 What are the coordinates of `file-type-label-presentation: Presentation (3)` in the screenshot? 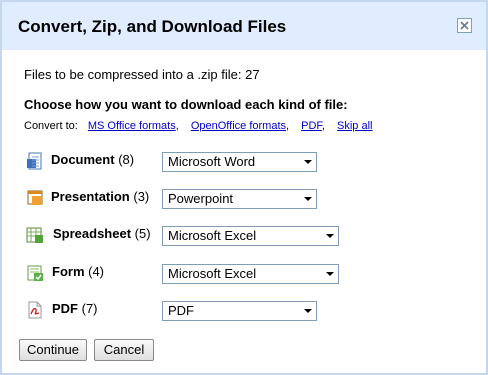 It's located at (100, 196).